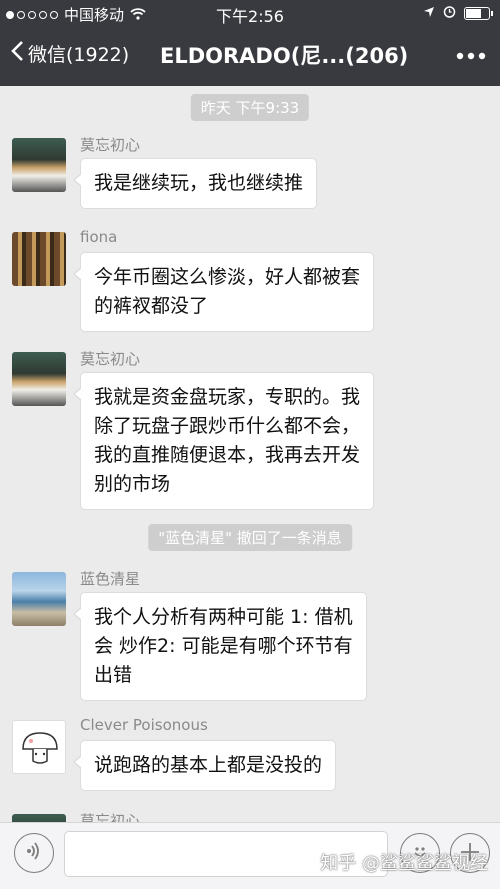  Describe the element at coordinates (227, 455) in the screenshot. I see `message-line: 我的直推随便退本，我再去开发` at that location.